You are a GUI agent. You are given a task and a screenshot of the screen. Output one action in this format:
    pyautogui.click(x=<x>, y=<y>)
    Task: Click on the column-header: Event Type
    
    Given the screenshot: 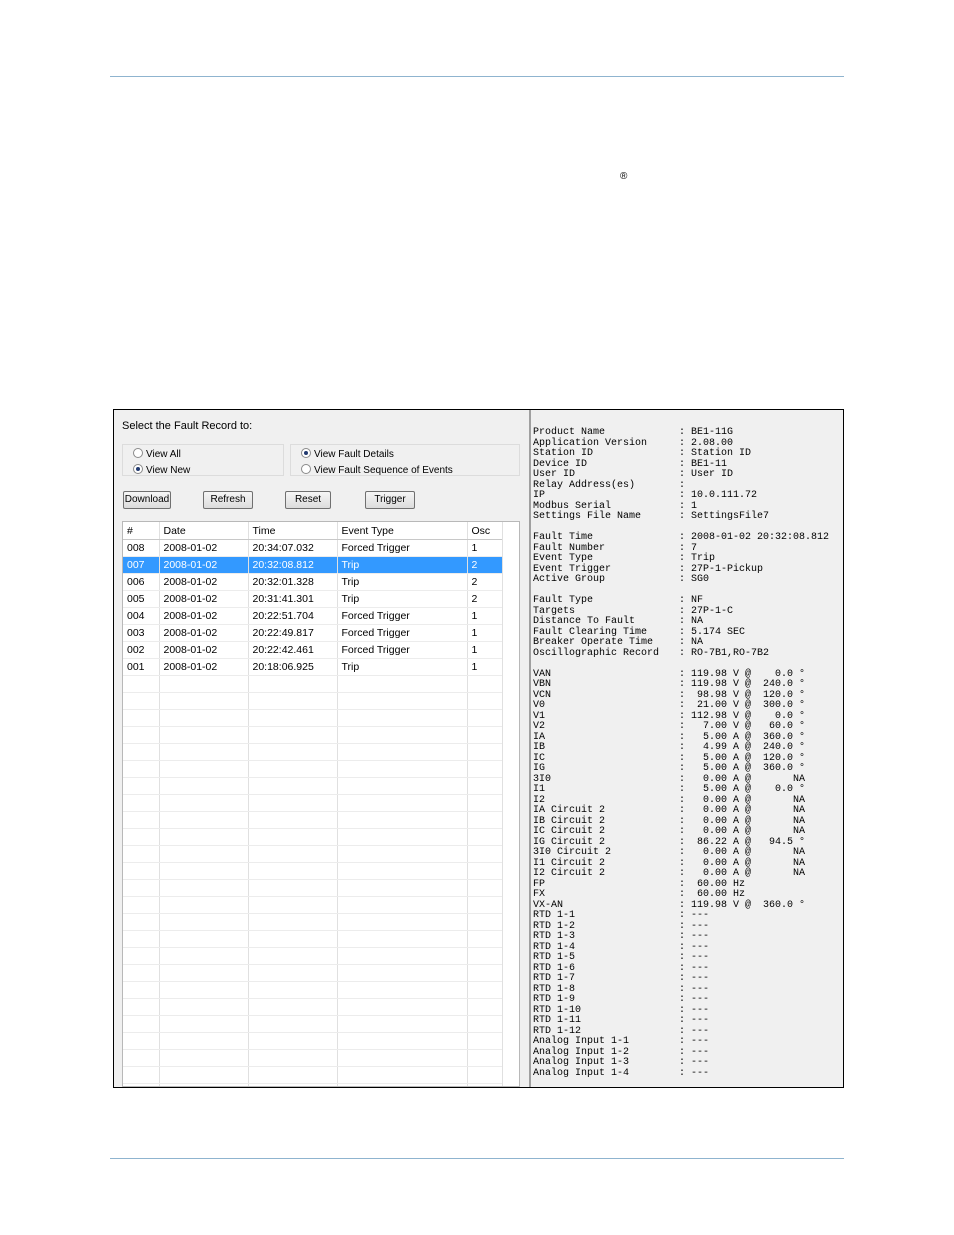 What is the action you would take?
    pyautogui.click(x=402, y=531)
    